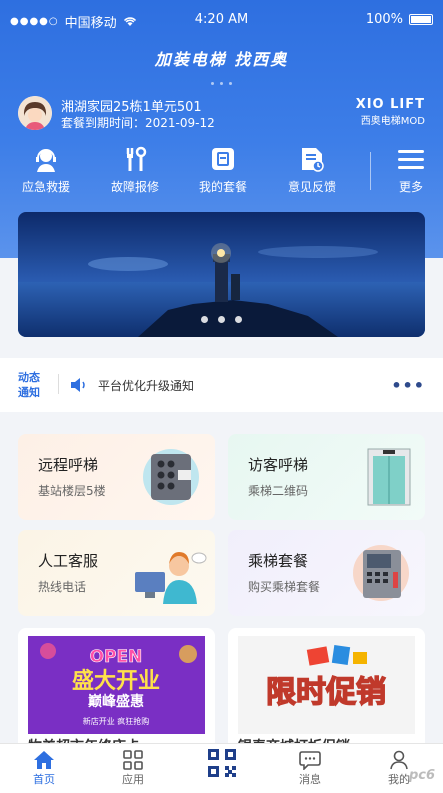 The image size is (443, 793). I want to click on more-dots-icon: •••, so click(408, 385).